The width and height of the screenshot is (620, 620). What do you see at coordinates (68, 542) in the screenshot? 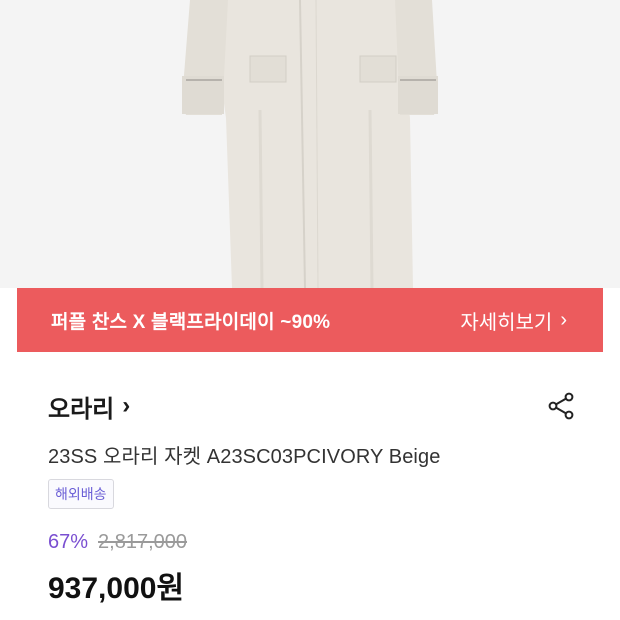
I see `discount-rate: 67%` at bounding box center [68, 542].